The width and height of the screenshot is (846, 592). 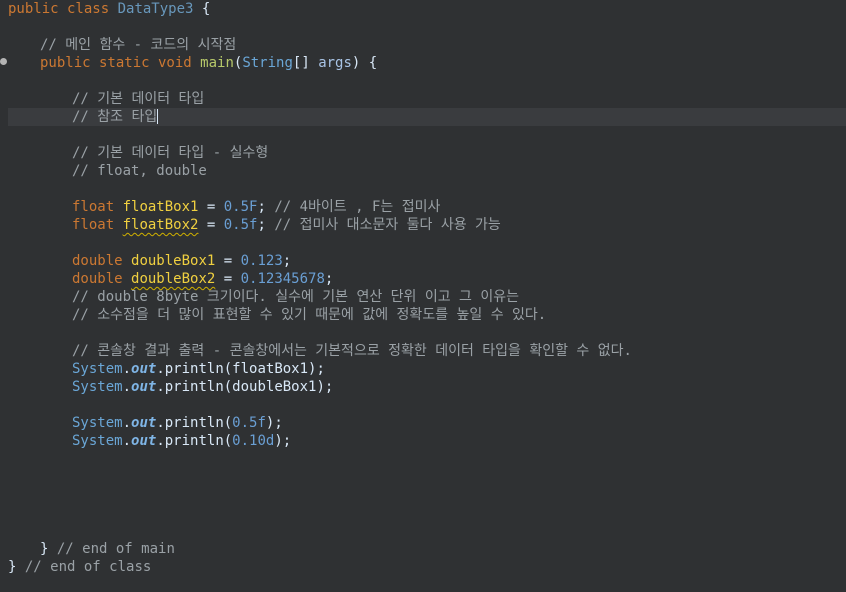 I want to click on code-line-print-4: System.out.println(0.10d);, so click(x=149, y=441).